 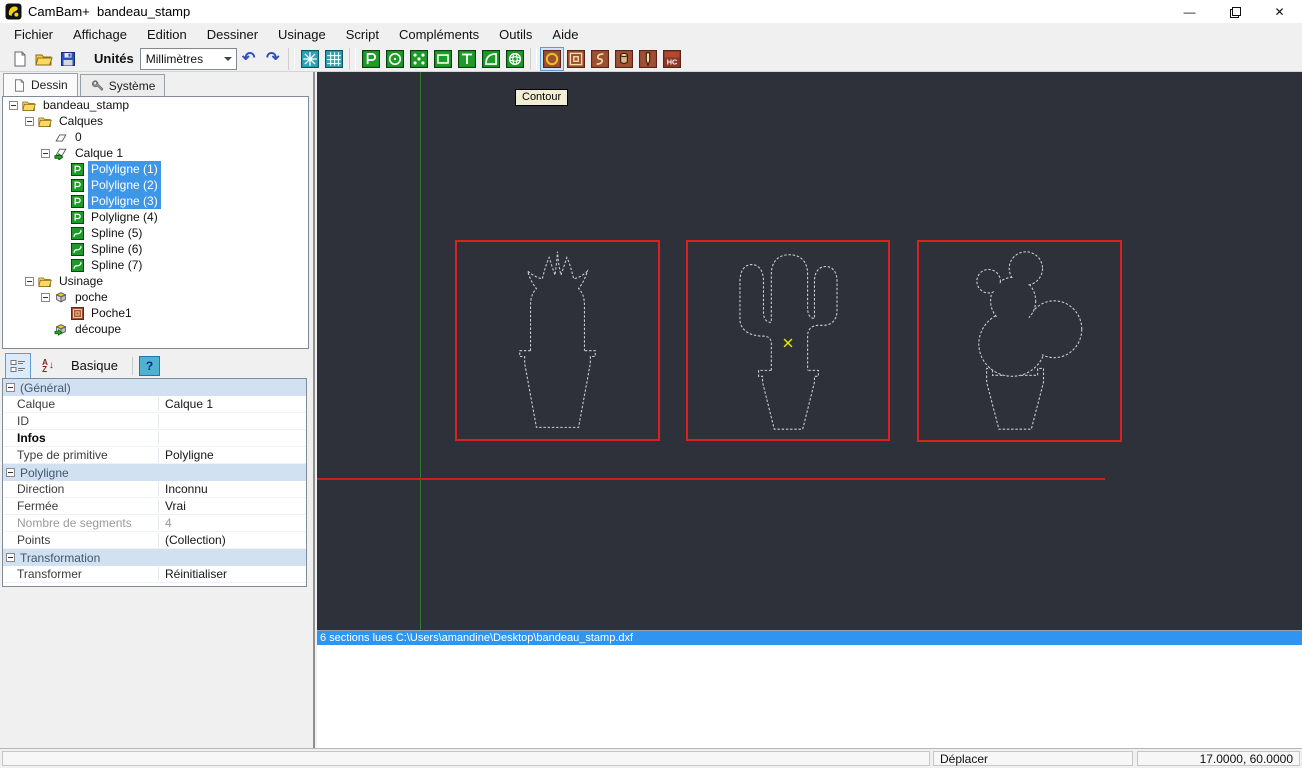 I want to click on m-engrave-icon, so click(x=599, y=58).